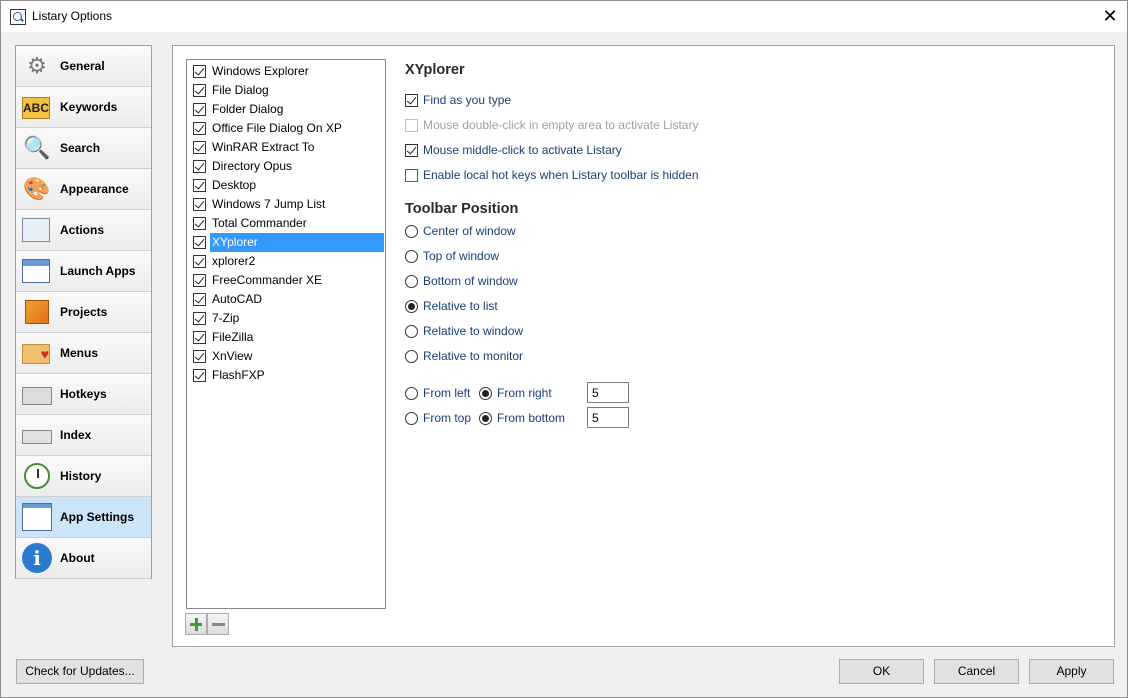 The height and width of the screenshot is (698, 1128). Describe the element at coordinates (83, 271) in the screenshot. I see `sidebar-item-launch-apps: Launch Apps` at that location.